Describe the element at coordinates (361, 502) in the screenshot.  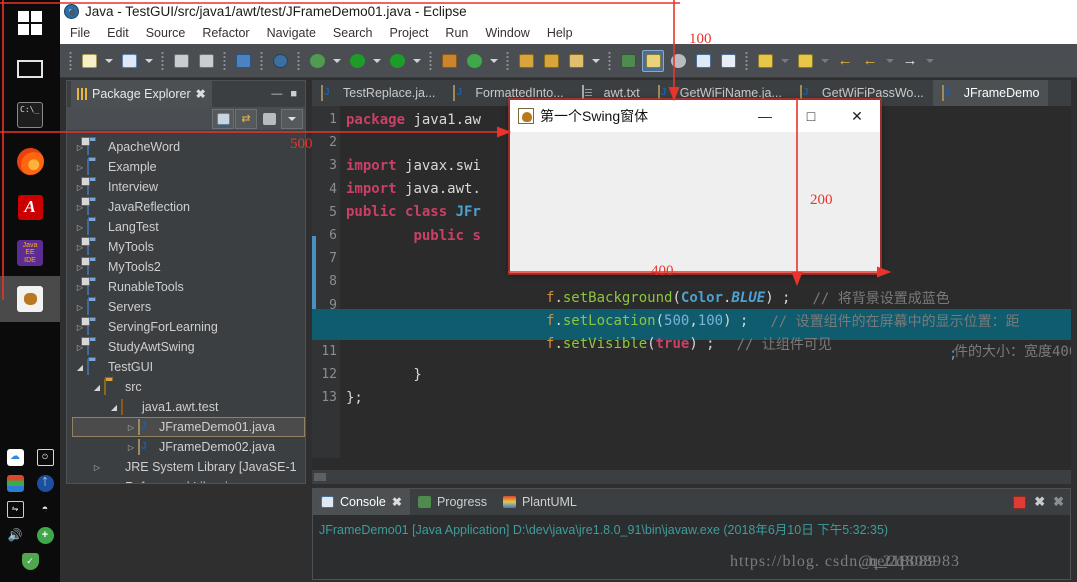
I see `console-tab: Console ✖` at that location.